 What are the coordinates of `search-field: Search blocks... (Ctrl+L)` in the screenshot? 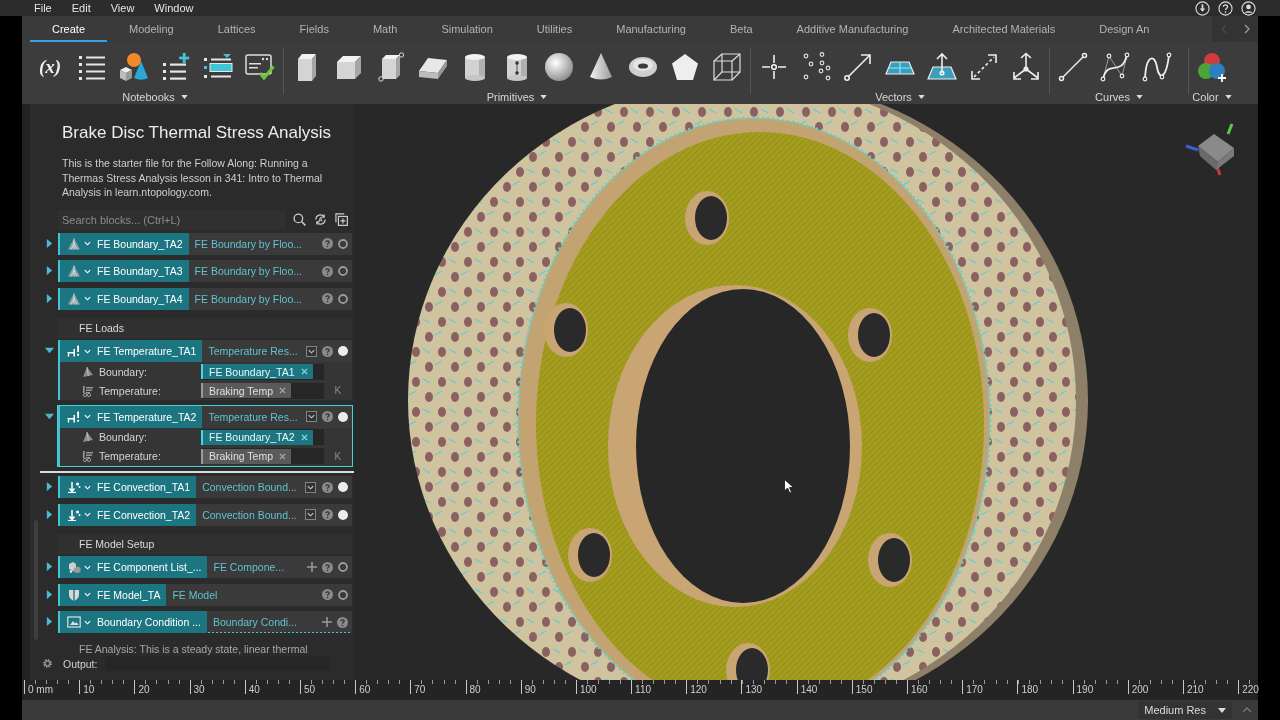 It's located at (171, 219).